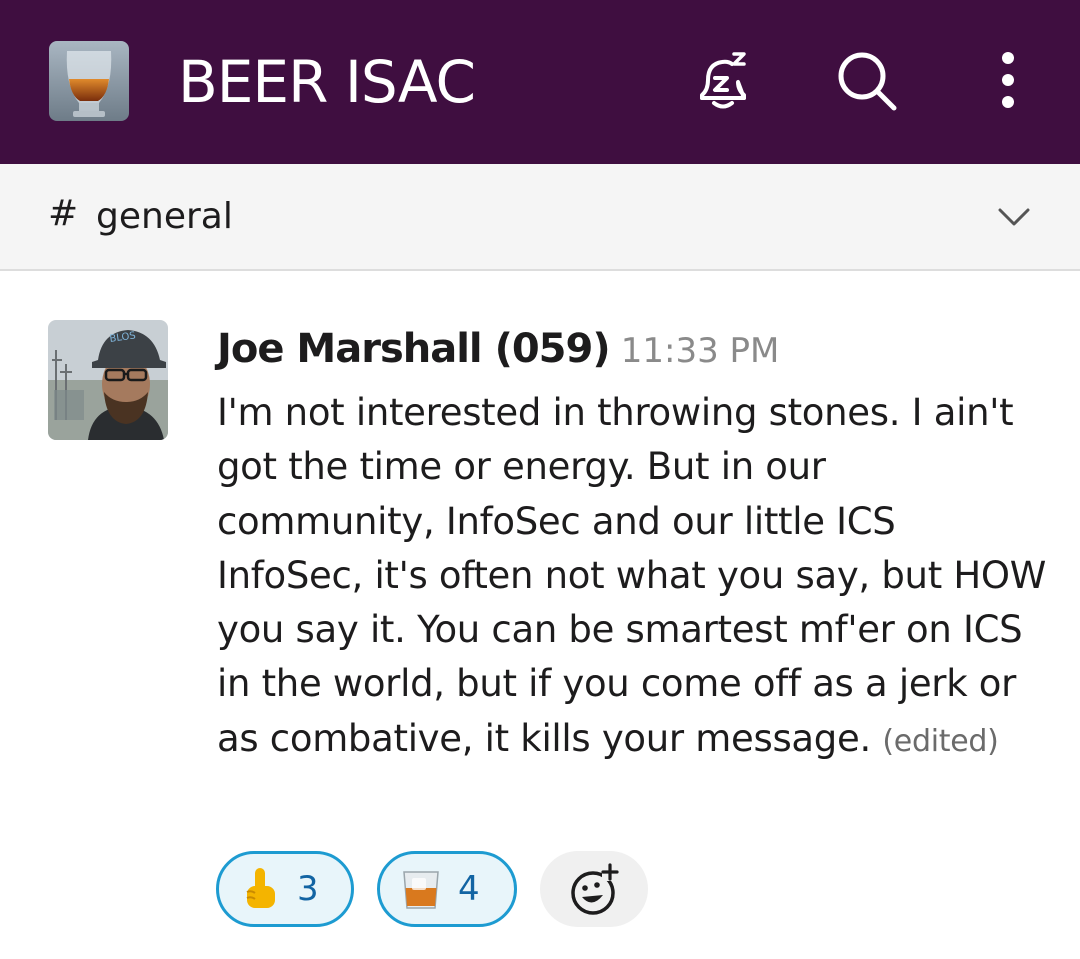 This screenshot has width=1080, height=959. Describe the element at coordinates (867, 83) in the screenshot. I see `search-icon` at that location.